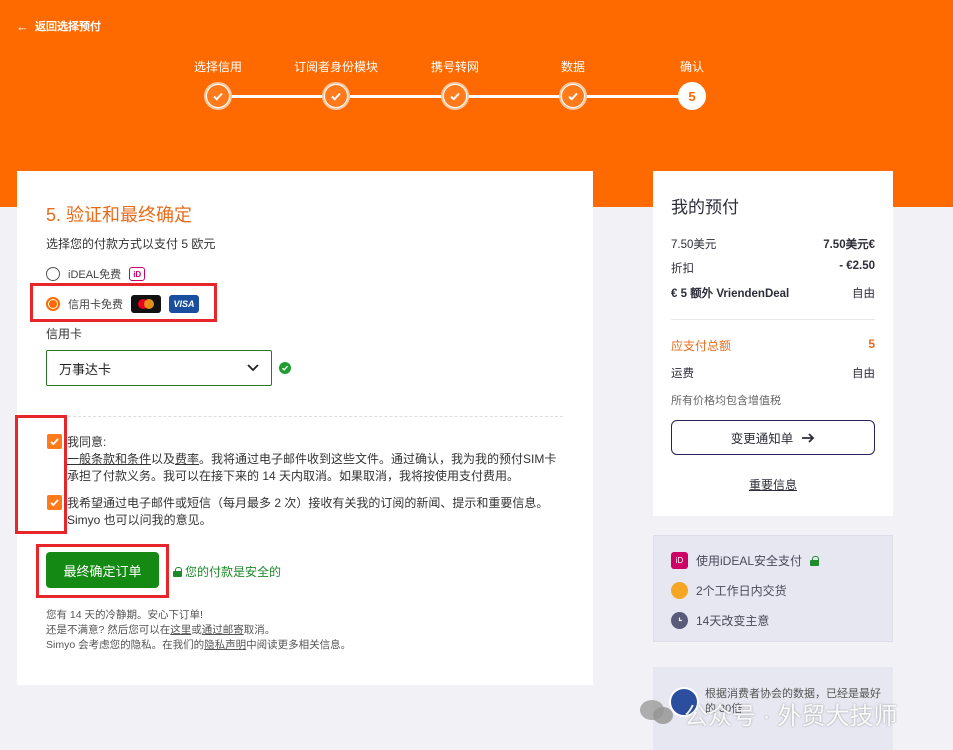  Describe the element at coordinates (701, 346) in the screenshot. I see `total-label: 应支付总额` at that location.